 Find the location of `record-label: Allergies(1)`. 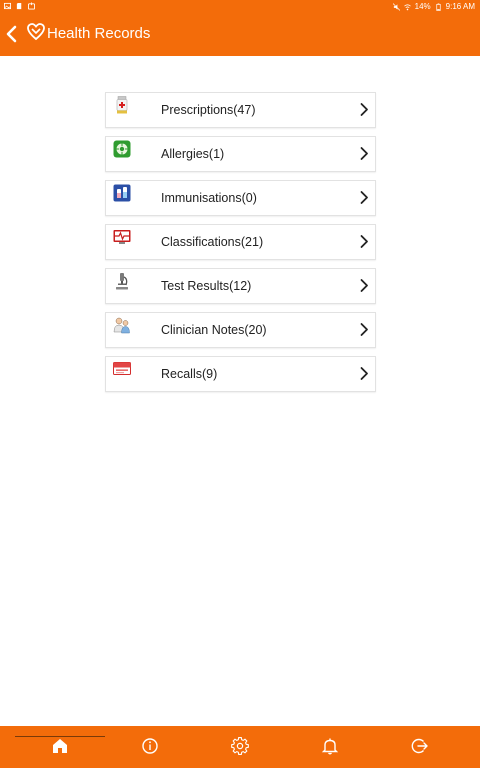

record-label: Allergies(1) is located at coordinates (193, 154).